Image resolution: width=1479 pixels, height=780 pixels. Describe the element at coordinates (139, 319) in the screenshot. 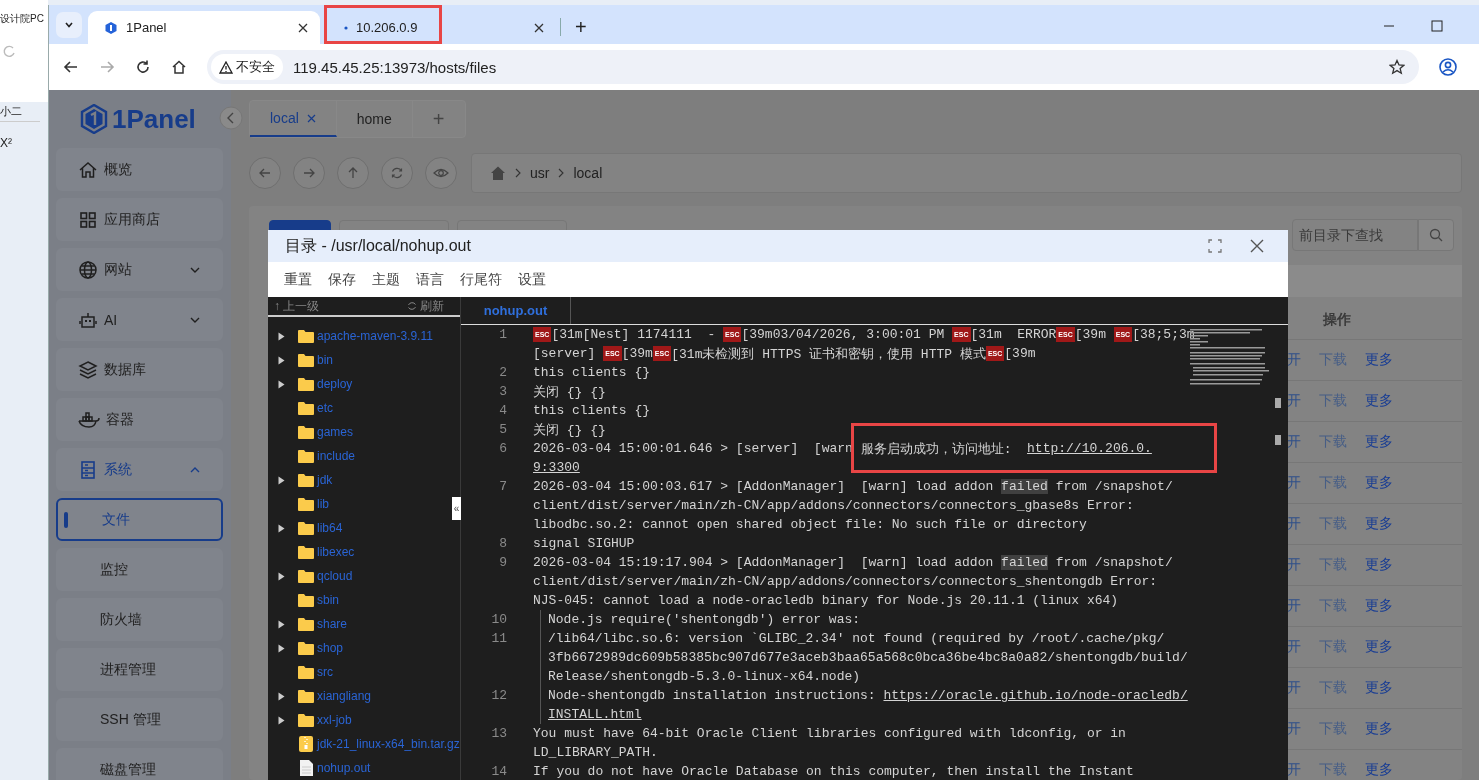

I see `menu-item: AI` at that location.